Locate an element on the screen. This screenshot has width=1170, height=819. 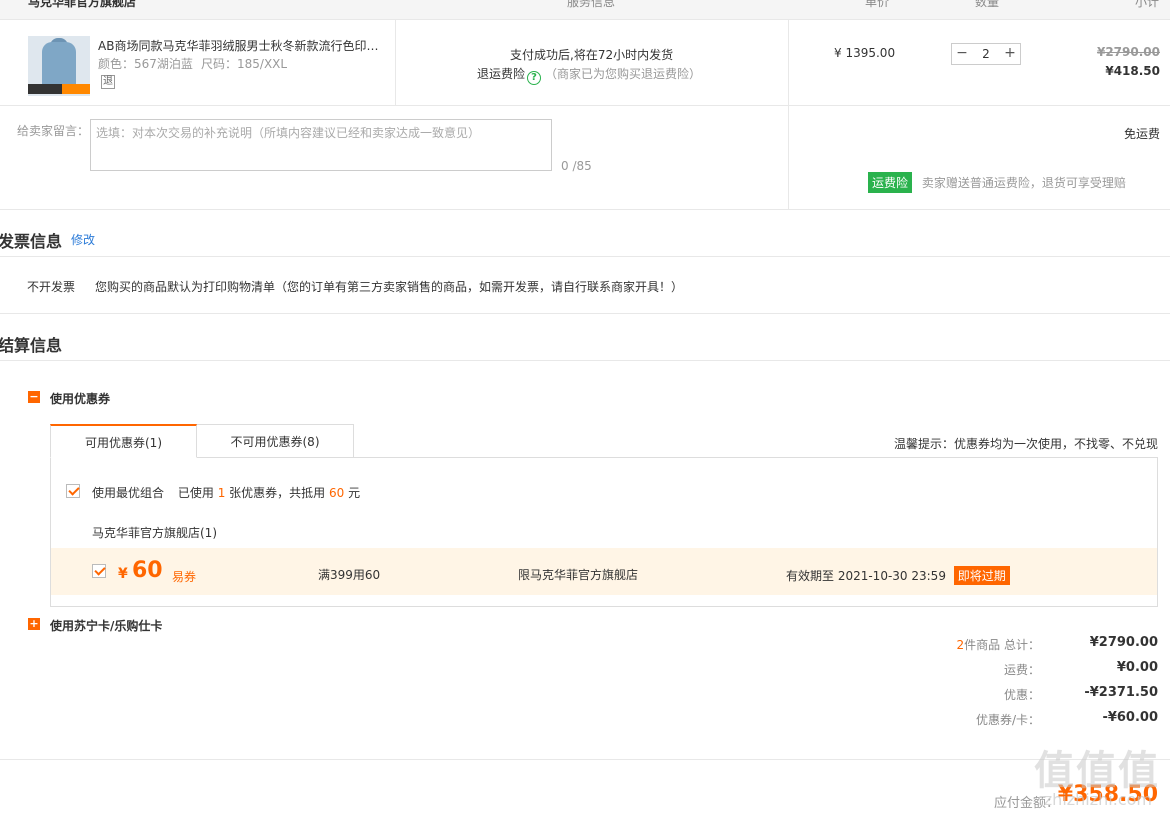
col-subtotal: 小计 is located at coordinates (1147, 4).